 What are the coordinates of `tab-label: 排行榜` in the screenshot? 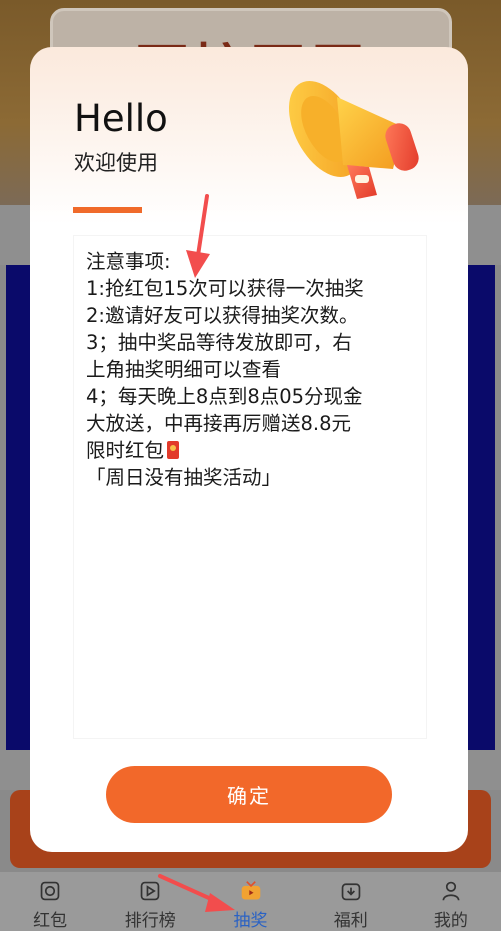 It's located at (150, 921).